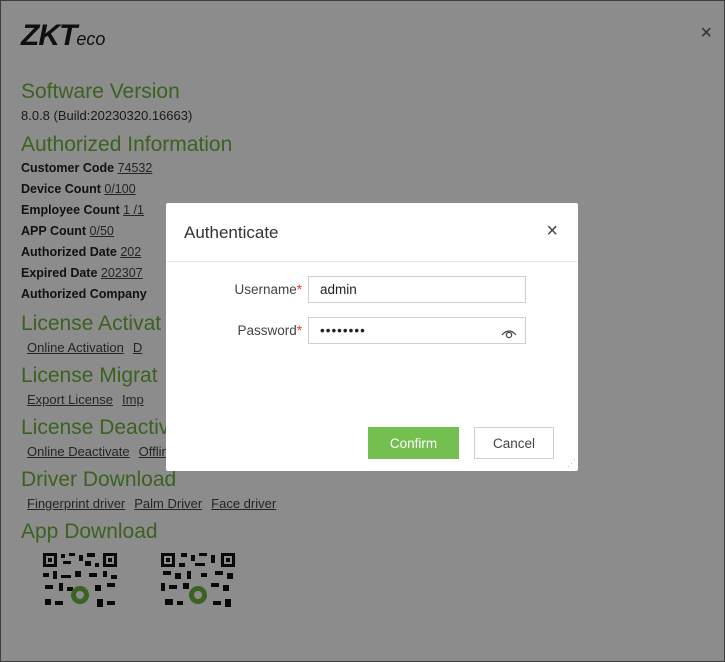 This screenshot has height=662, width=725. Describe the element at coordinates (231, 232) in the screenshot. I see `dialog-title: Authenticate` at that location.